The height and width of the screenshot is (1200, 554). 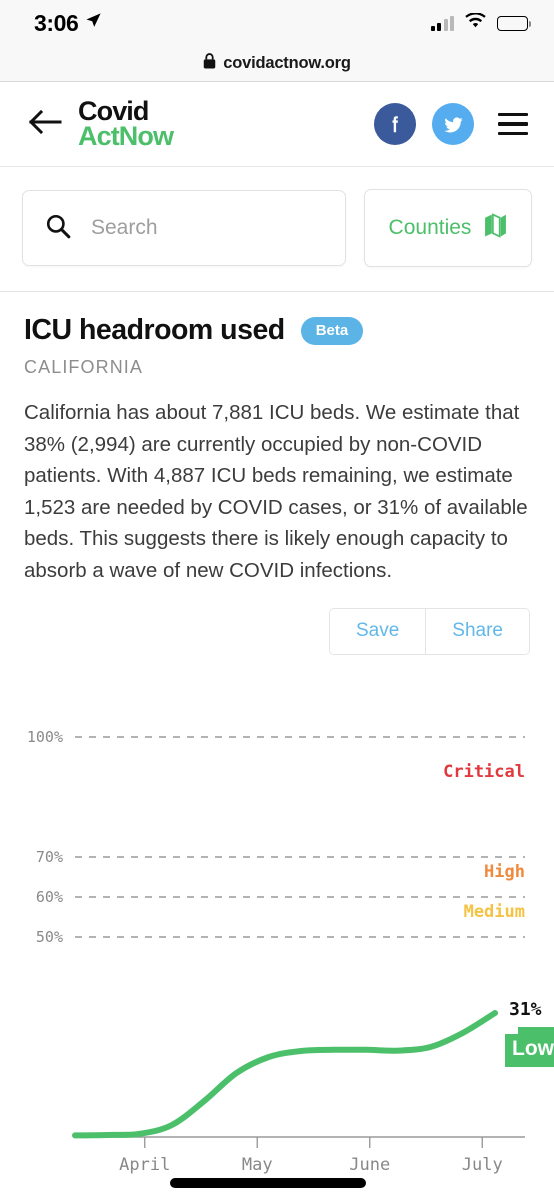 What do you see at coordinates (395, 124) in the screenshot?
I see `facebook-icon` at bounding box center [395, 124].